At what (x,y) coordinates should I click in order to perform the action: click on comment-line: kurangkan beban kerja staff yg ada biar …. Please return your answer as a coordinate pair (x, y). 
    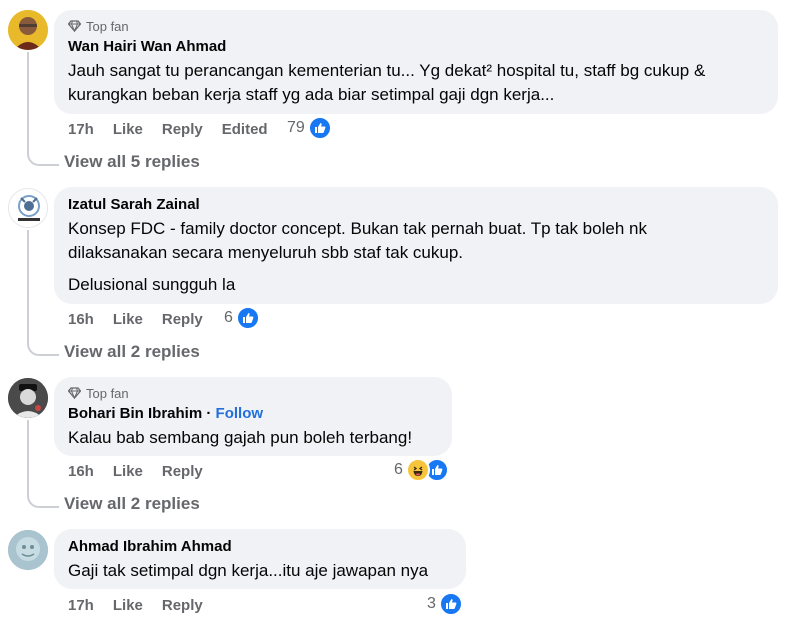
    Looking at the image, I should click on (311, 94).